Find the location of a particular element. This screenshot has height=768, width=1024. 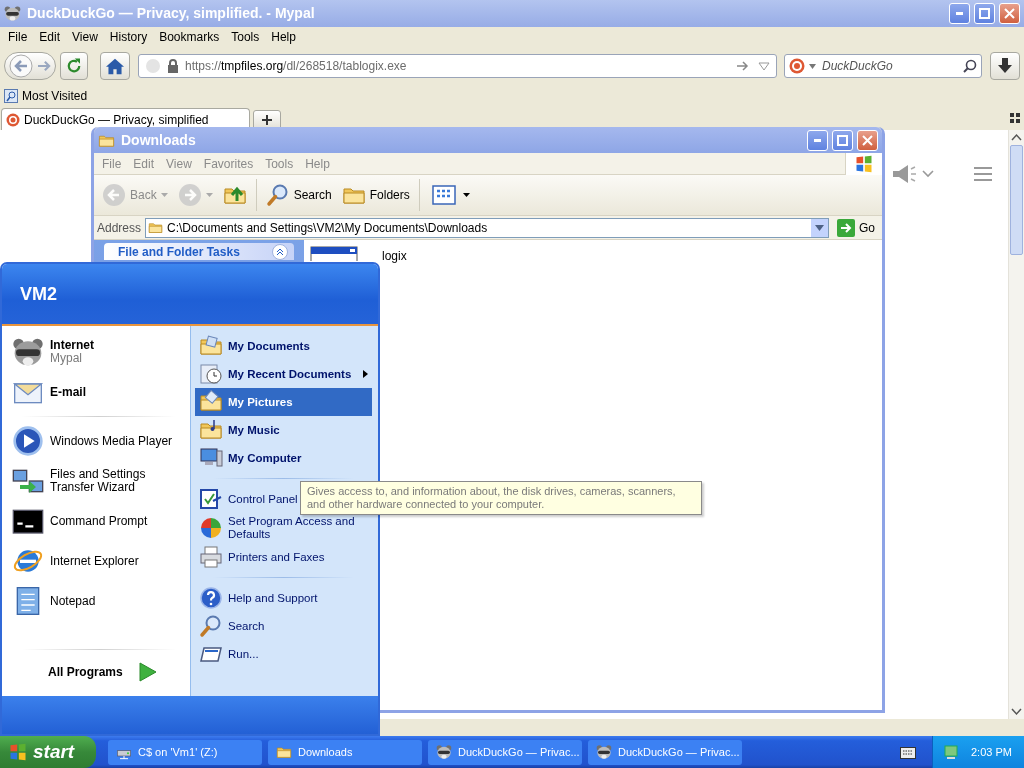

program-item: Files and Settings Transfer Wizard is located at coordinates (99, 481).